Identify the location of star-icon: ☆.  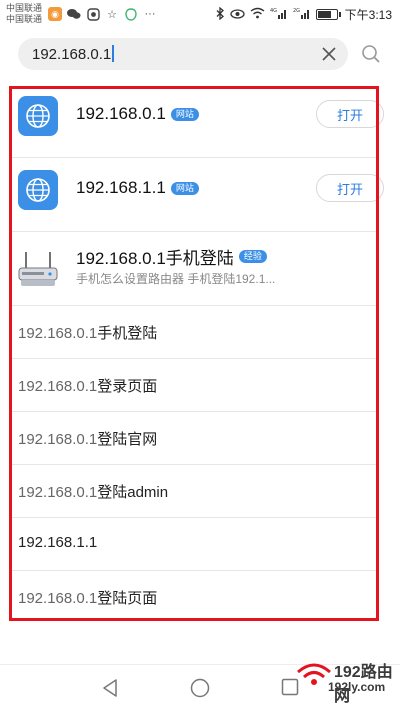
(112, 14).